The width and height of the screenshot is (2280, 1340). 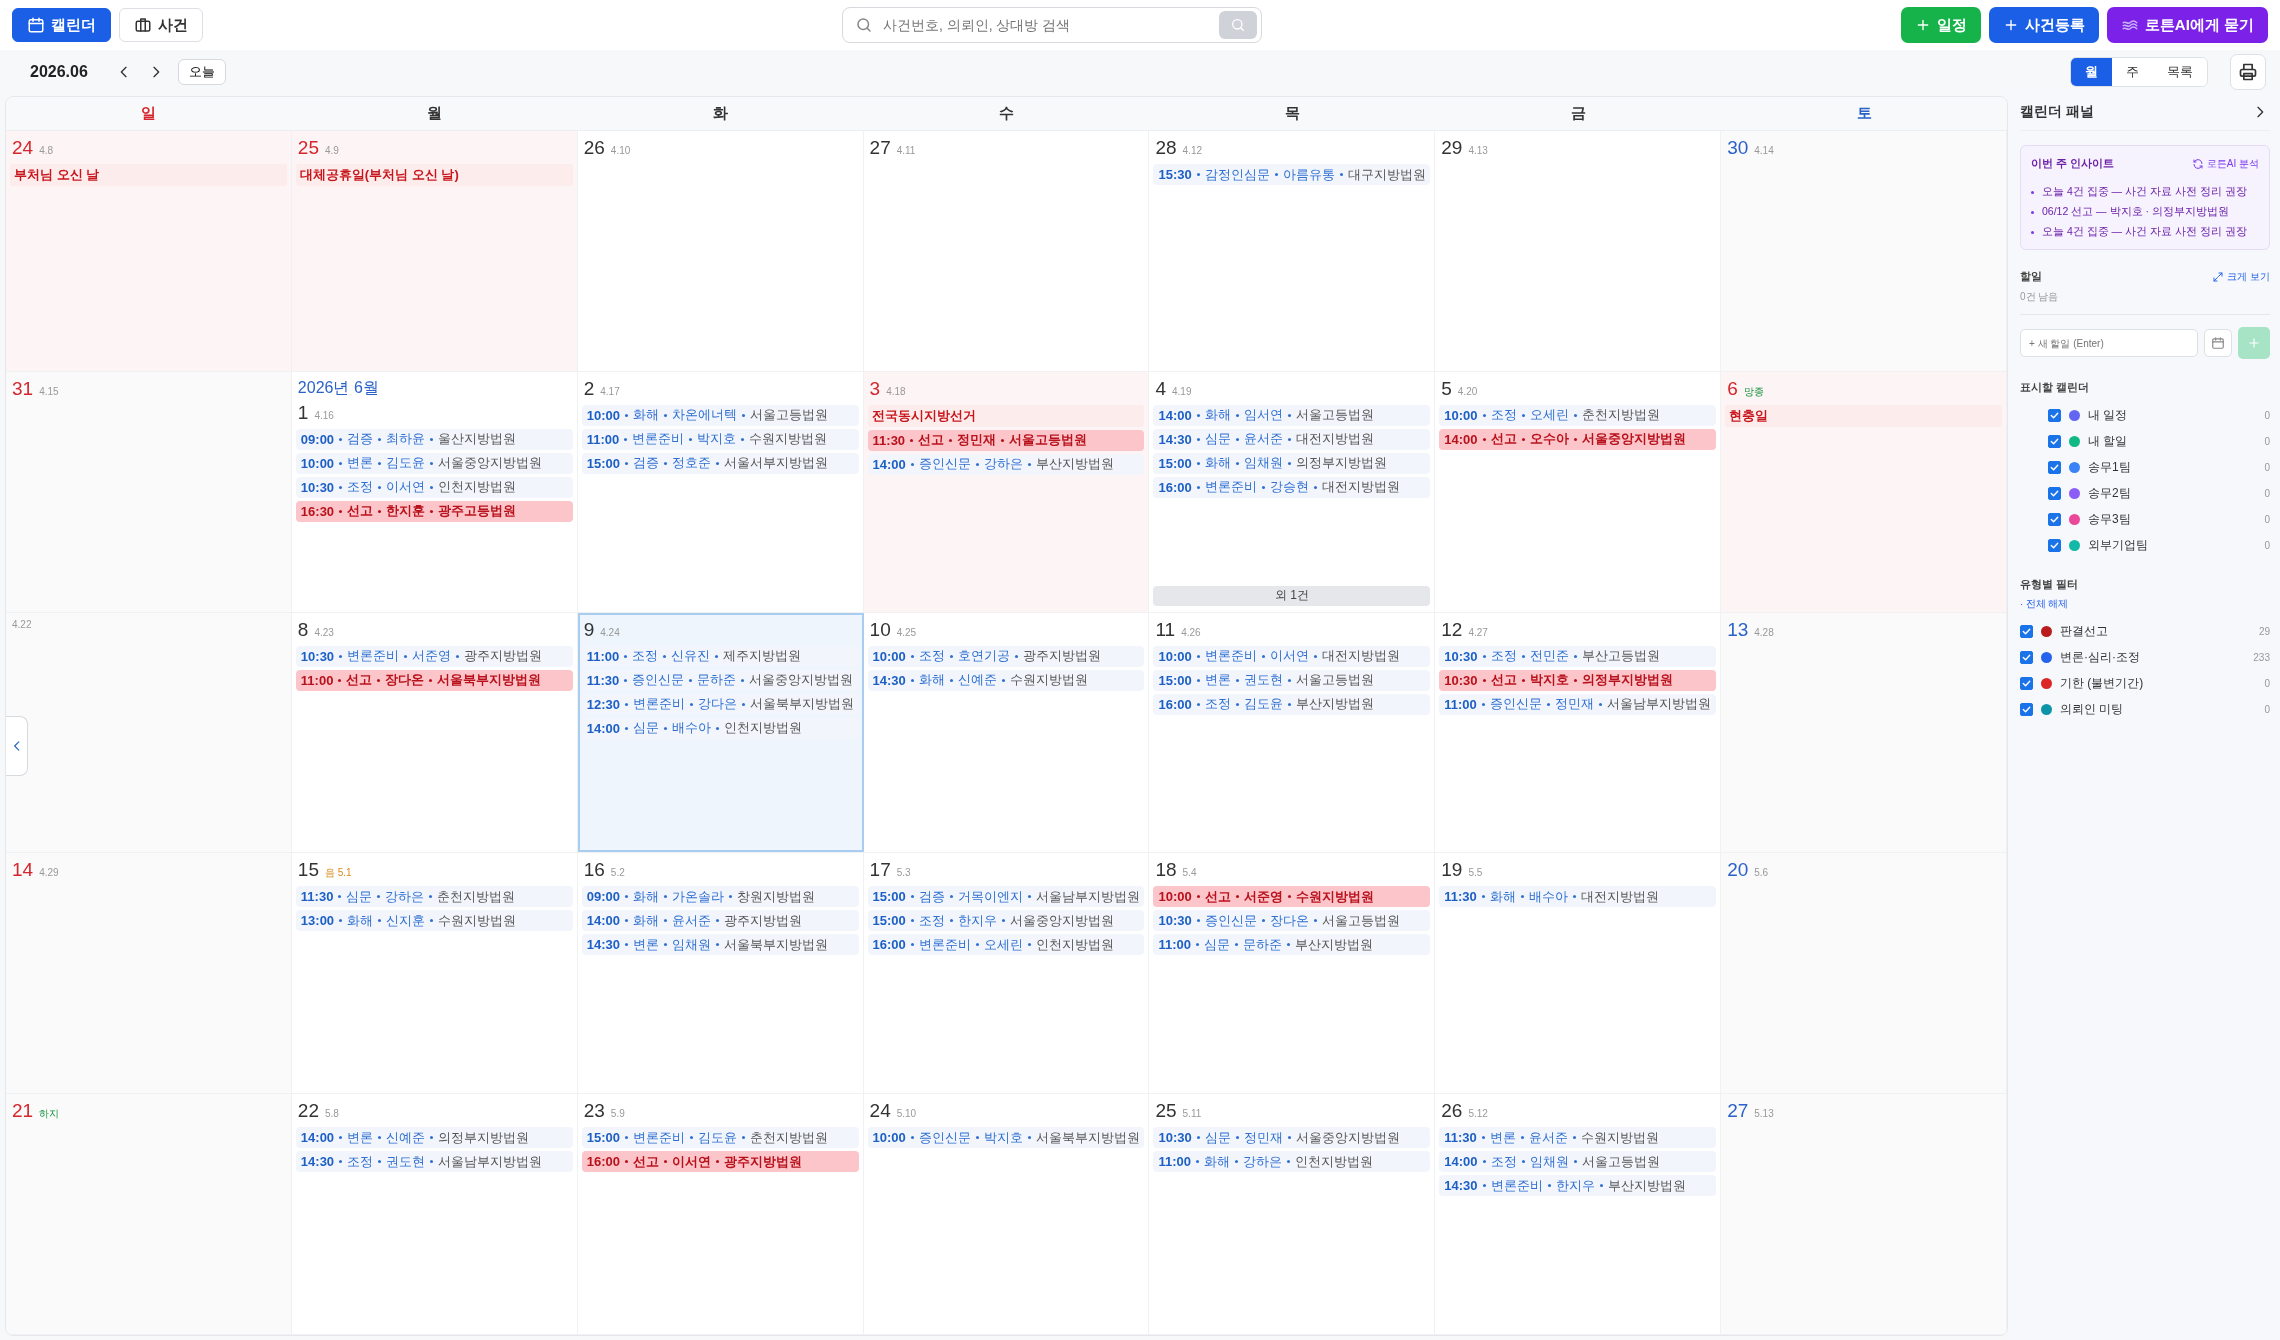 I want to click on day-cell: 24 4.8 부처님 오신 날, so click(x=149, y=251).